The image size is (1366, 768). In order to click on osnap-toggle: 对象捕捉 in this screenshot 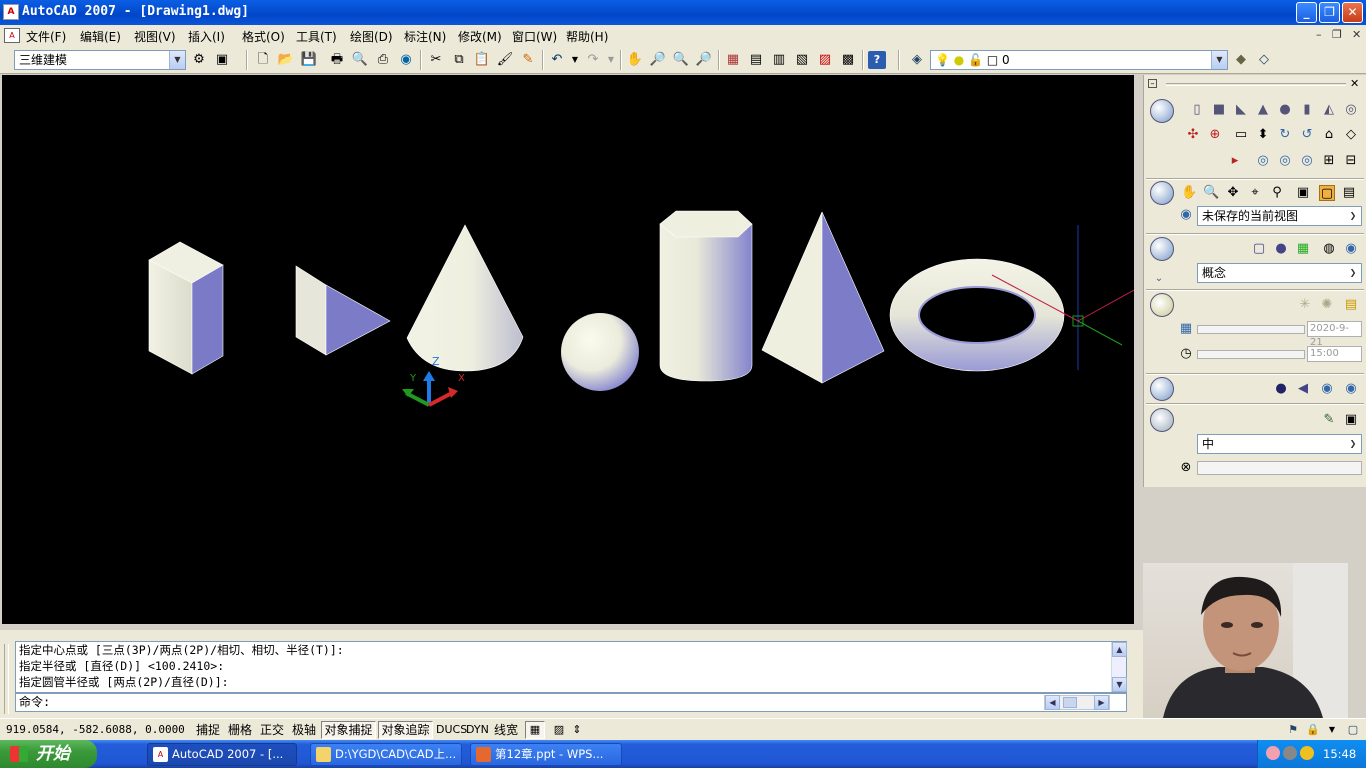, I will do `click(348, 730)`.